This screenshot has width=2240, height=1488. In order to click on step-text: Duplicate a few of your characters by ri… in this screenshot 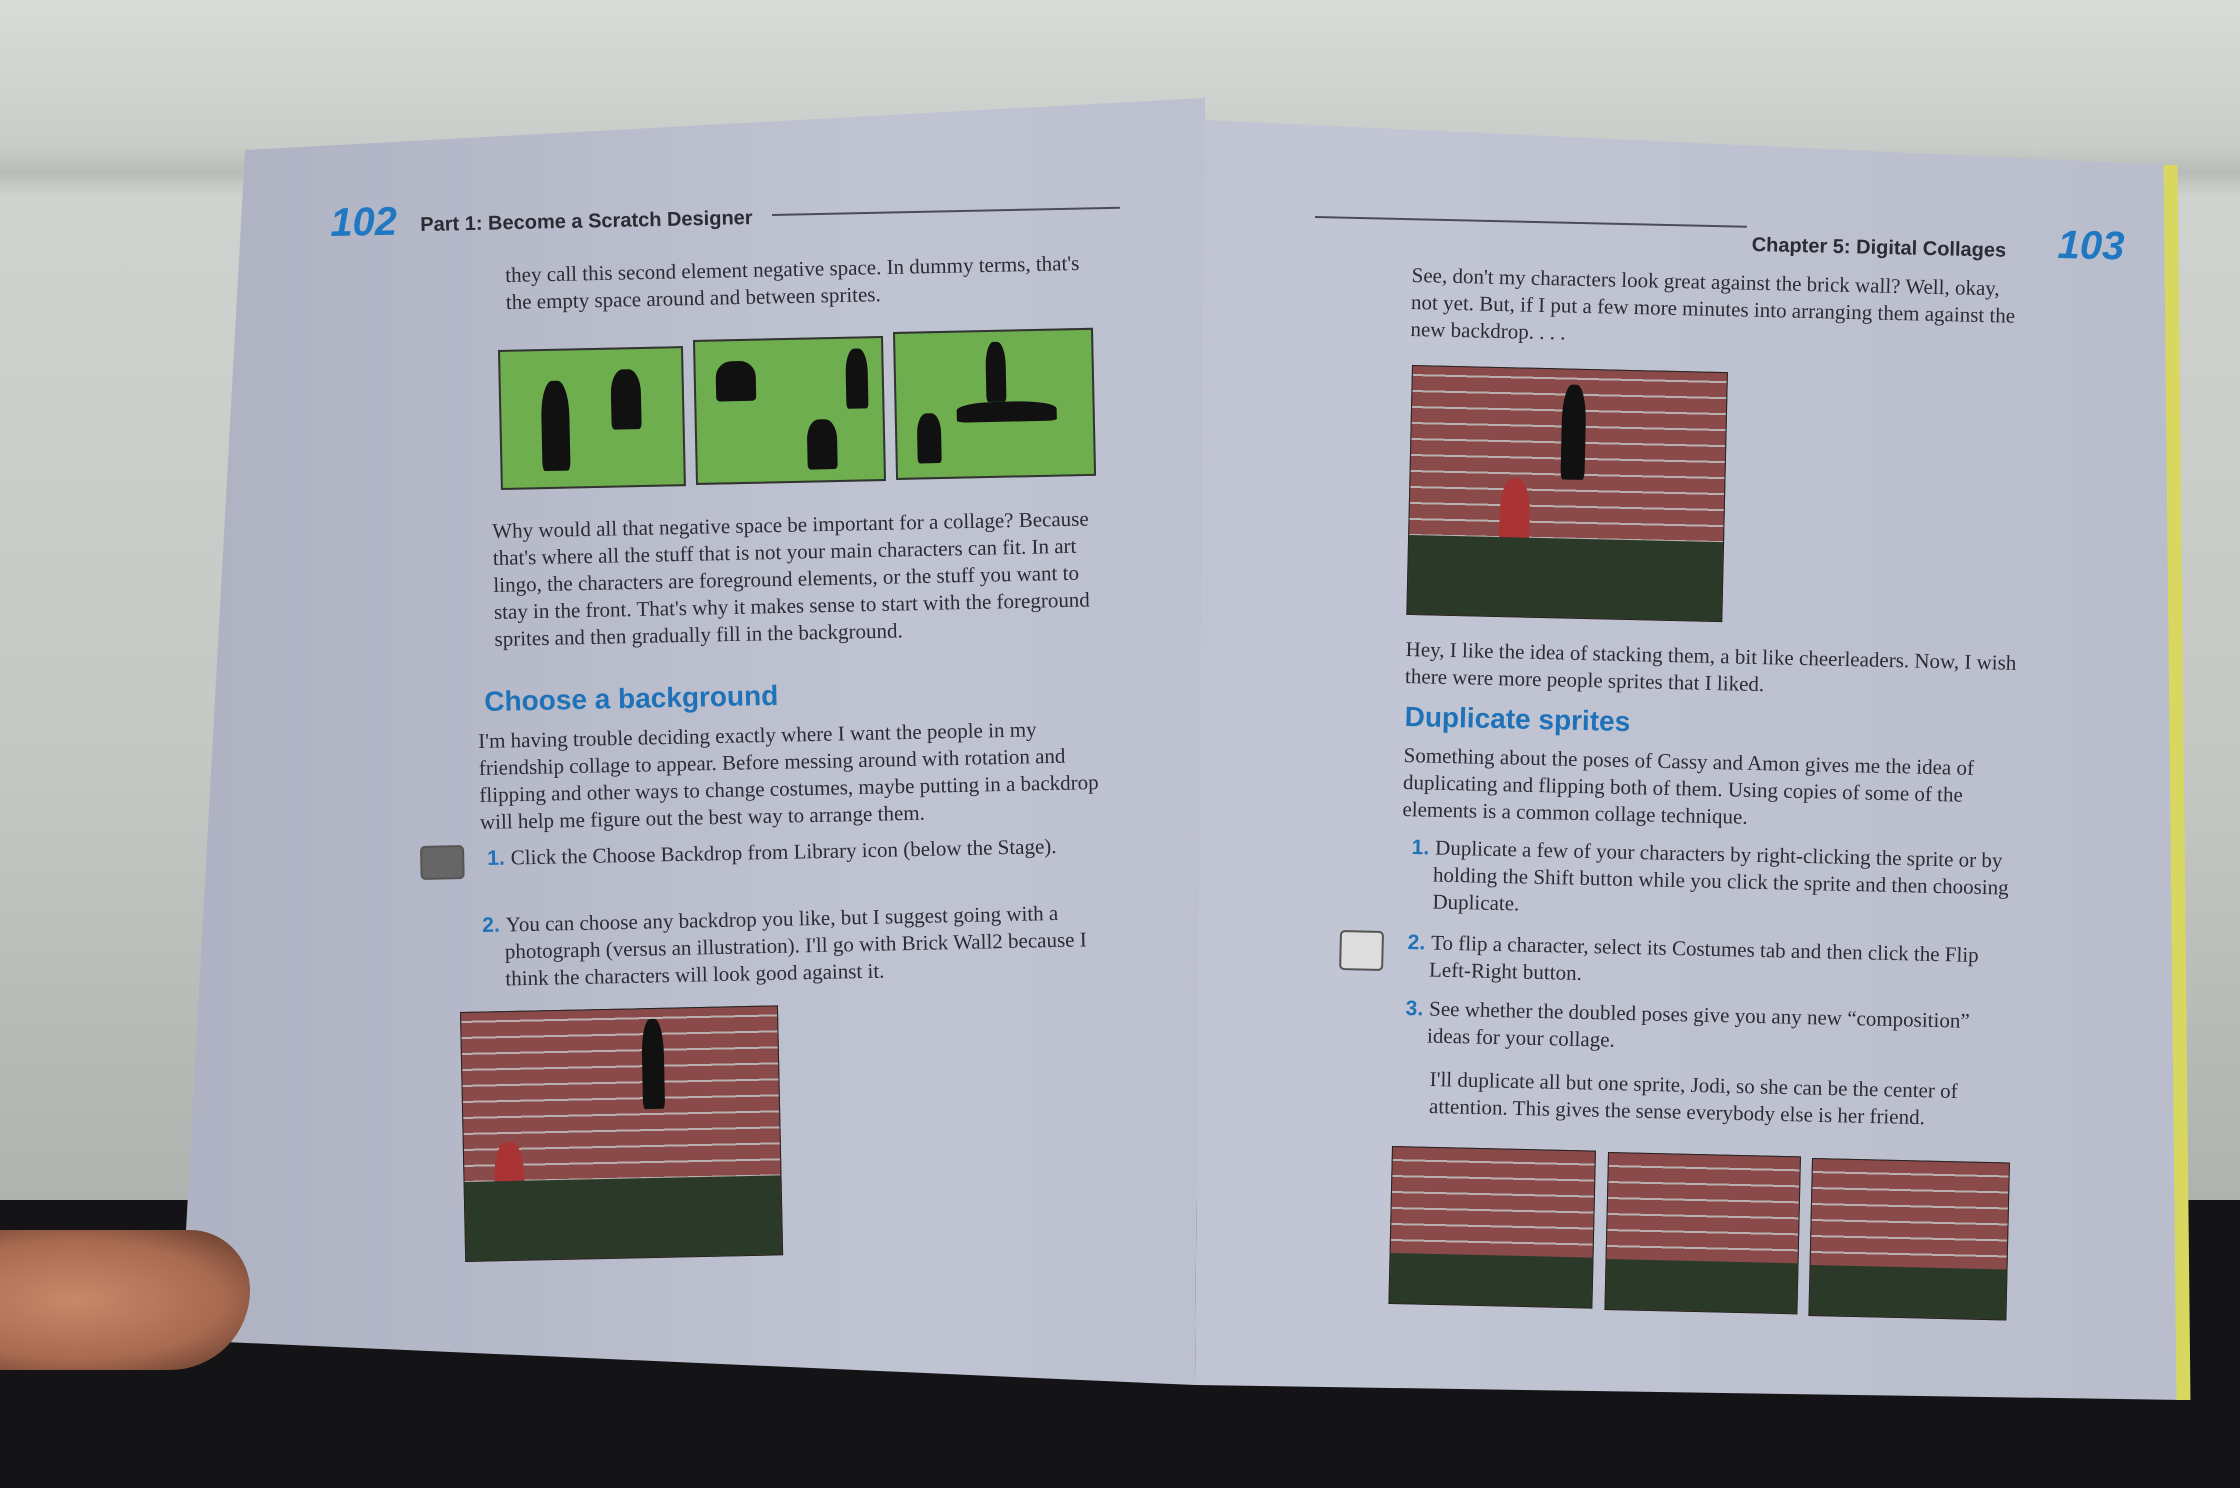, I will do `click(1720, 875)`.